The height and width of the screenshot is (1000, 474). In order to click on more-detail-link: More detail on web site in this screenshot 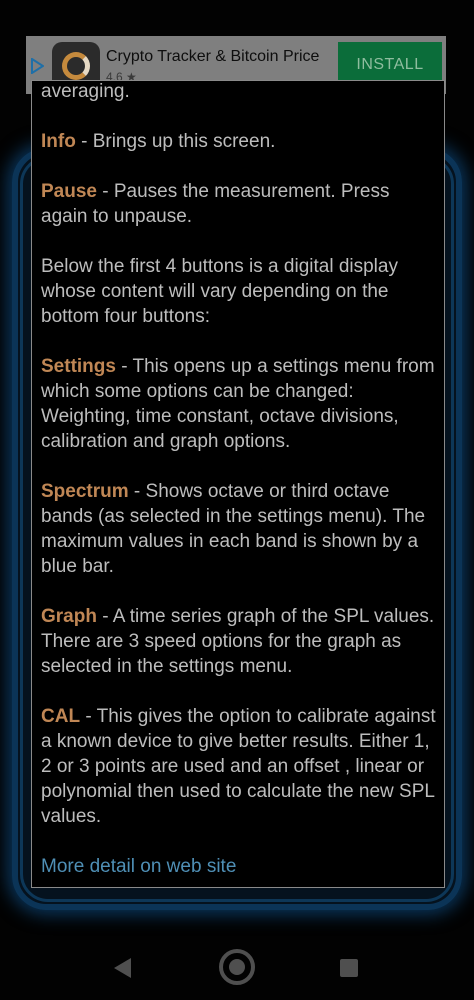, I will do `click(138, 866)`.